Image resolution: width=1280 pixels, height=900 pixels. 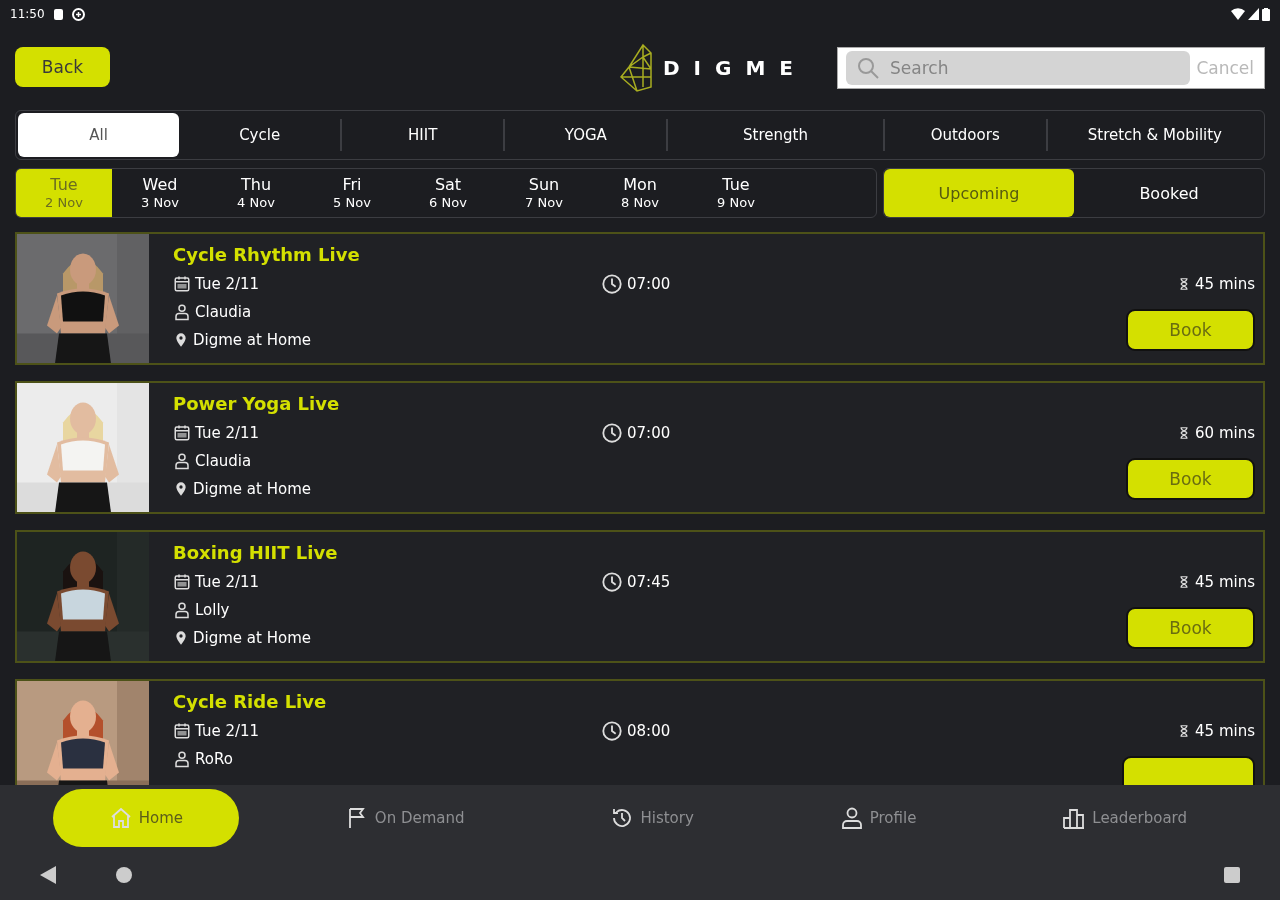 I want to click on date-tab: Tue 2 Nov, so click(x=64, y=193).